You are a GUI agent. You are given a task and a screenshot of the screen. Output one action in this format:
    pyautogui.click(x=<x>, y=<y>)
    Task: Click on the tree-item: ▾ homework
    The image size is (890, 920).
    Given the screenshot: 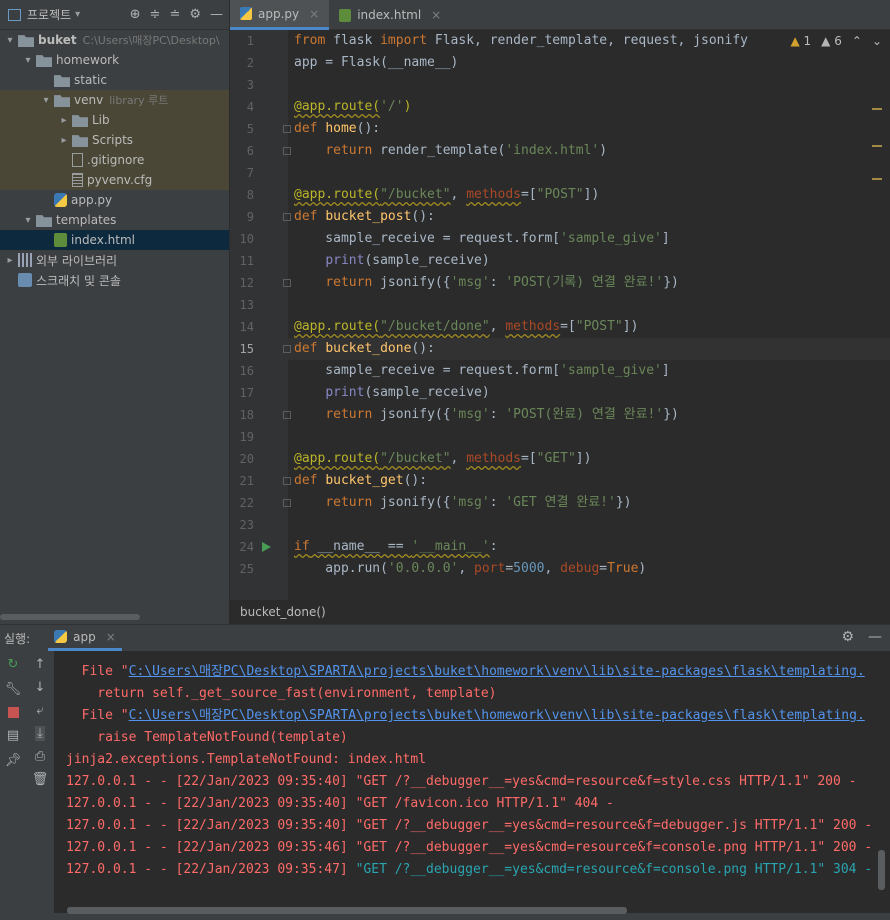 What is the action you would take?
    pyautogui.click(x=114, y=60)
    